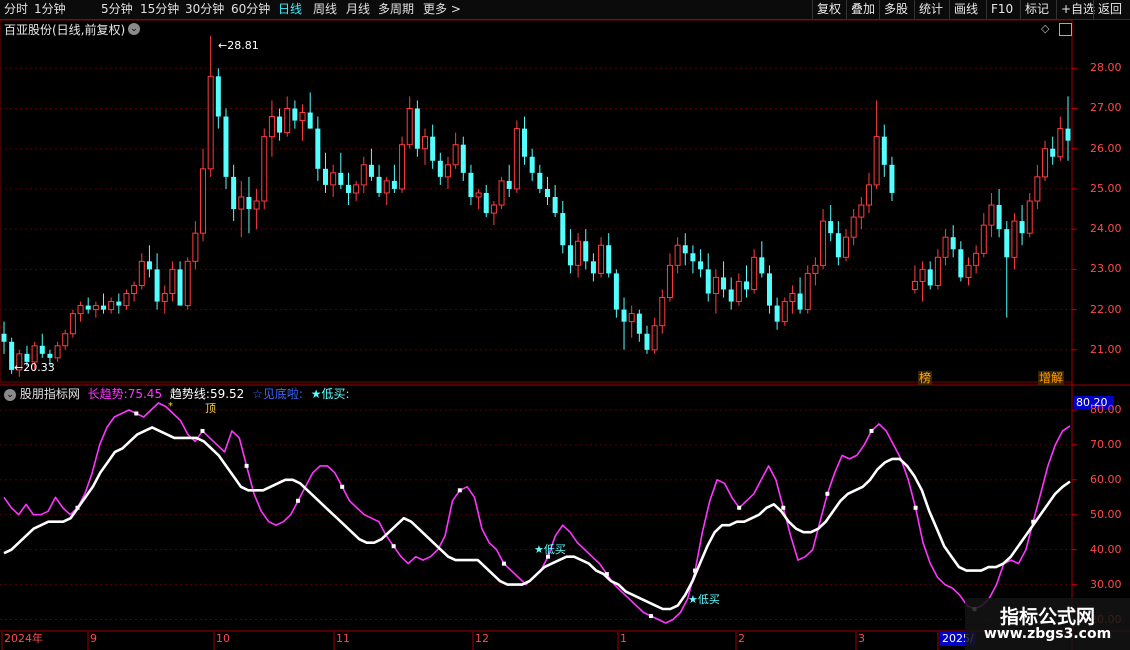 Image resolution: width=1130 pixels, height=650 pixels. I want to click on period-tab-8: 月线, so click(358, 9).